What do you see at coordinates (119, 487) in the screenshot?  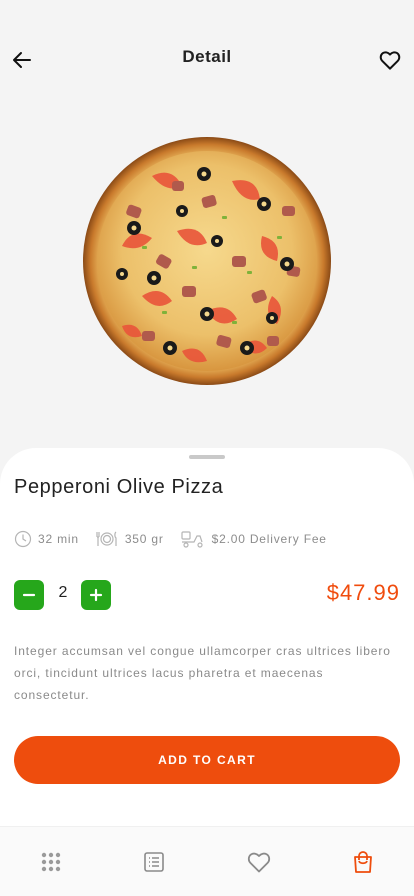 I see `product-name: Pepperoni Olive Pizza` at bounding box center [119, 487].